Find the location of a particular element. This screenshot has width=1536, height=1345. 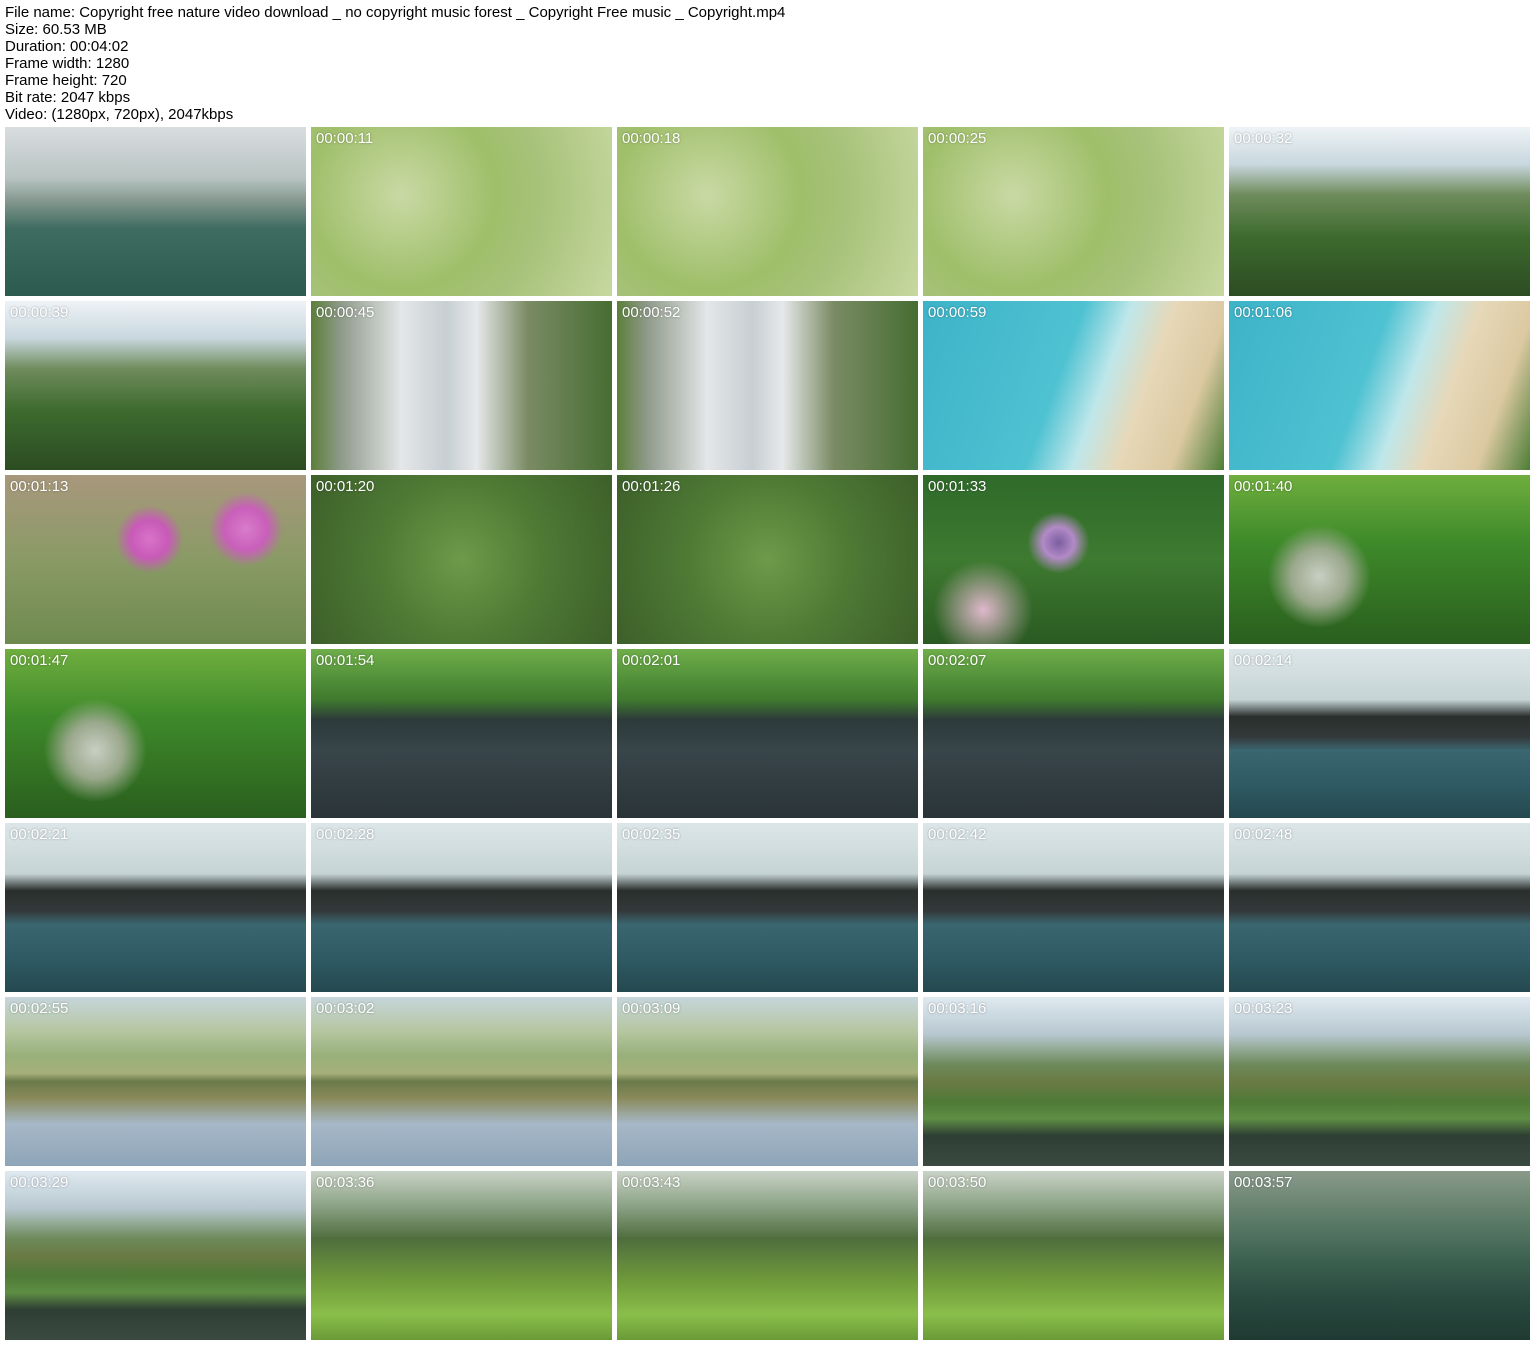

thumbnail-timestamp: 00:00:39 is located at coordinates (39, 312).